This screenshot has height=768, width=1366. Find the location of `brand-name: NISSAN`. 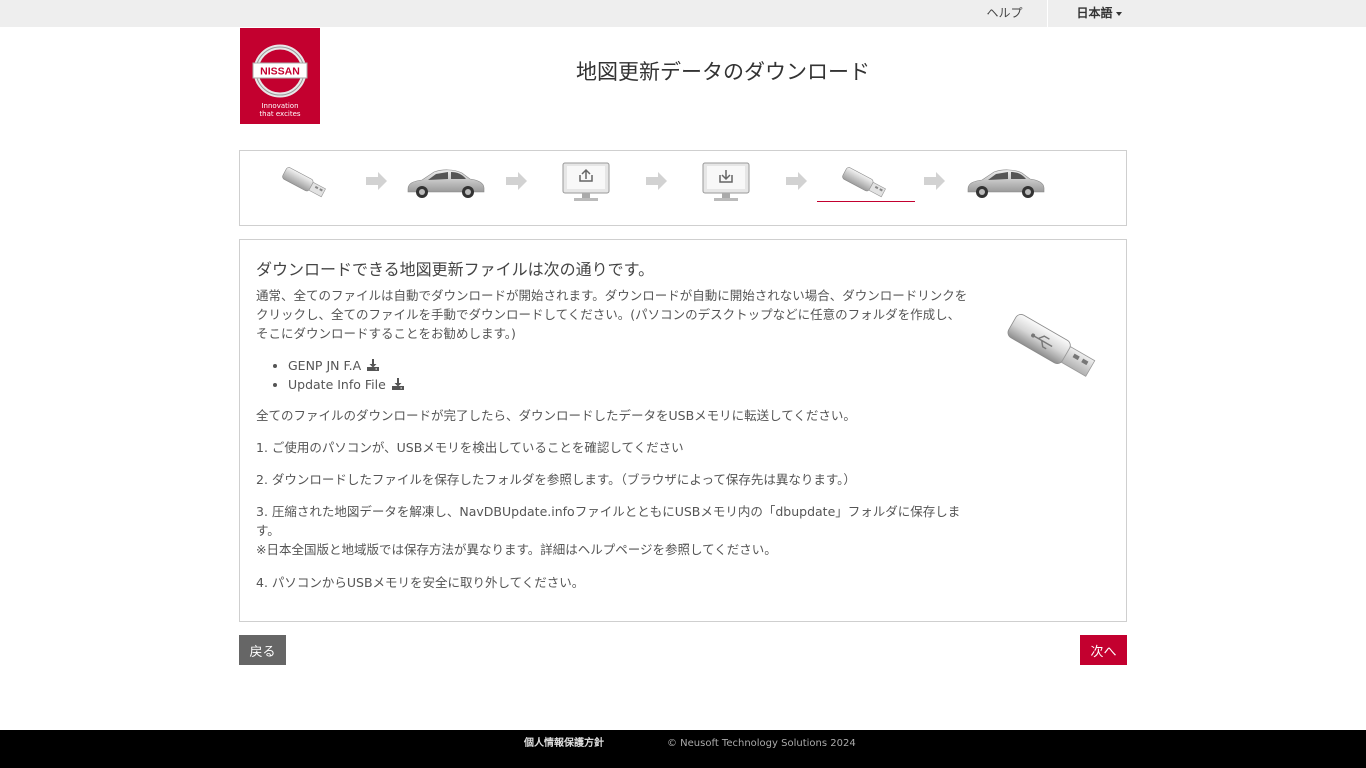

brand-name: NISSAN is located at coordinates (280, 72).